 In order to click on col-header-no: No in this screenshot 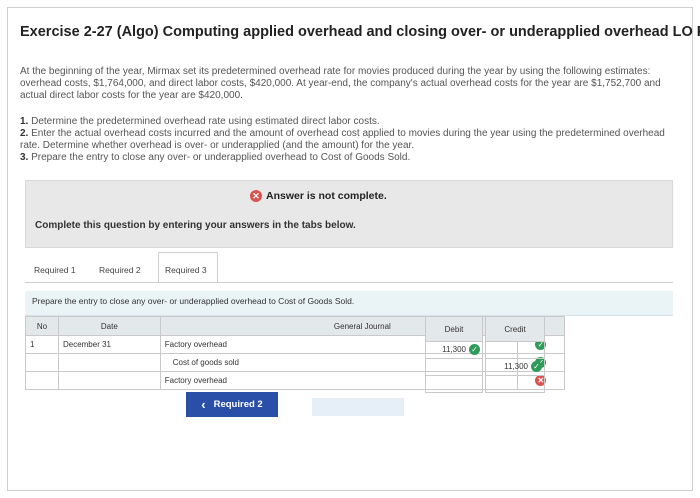, I will do `click(42, 326)`.